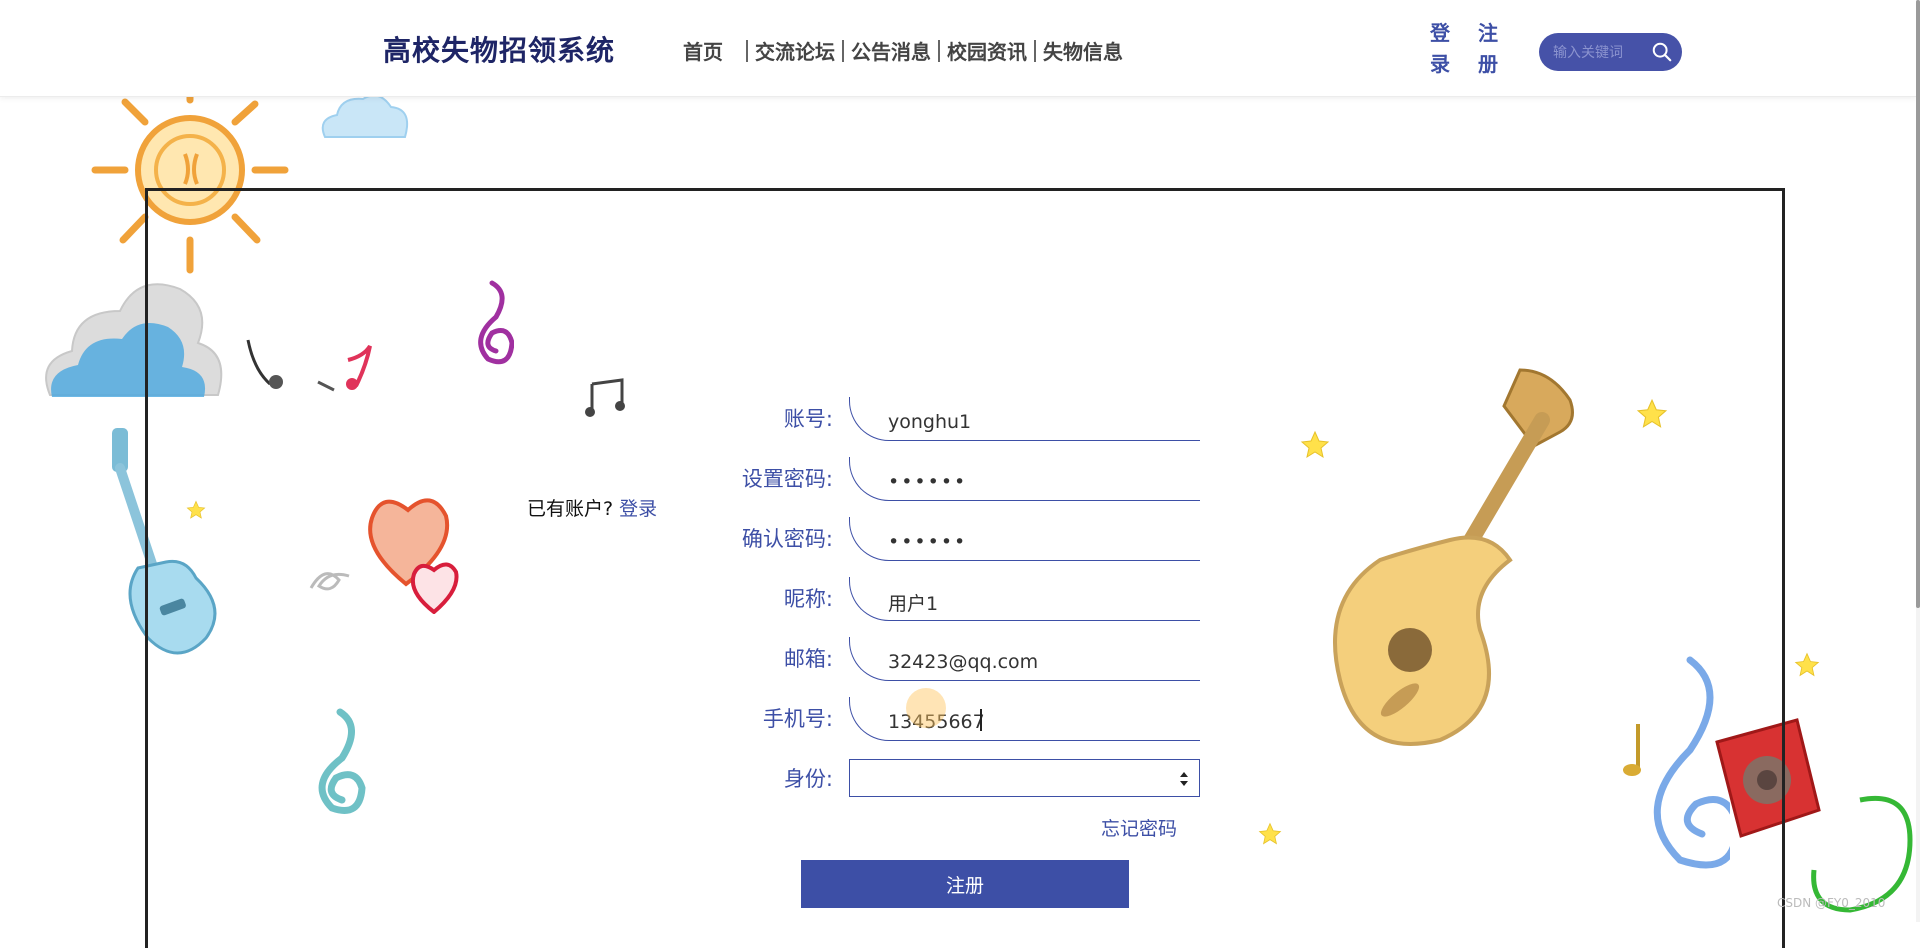  Describe the element at coordinates (965, 884) in the screenshot. I see `register-button: 注册` at that location.